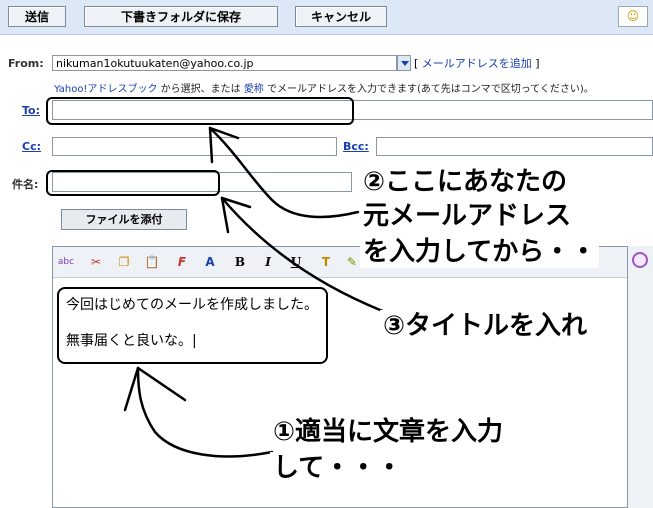  What do you see at coordinates (465, 182) in the screenshot?
I see `annotation-2-line-1: ②ここにあなたの` at bounding box center [465, 182].